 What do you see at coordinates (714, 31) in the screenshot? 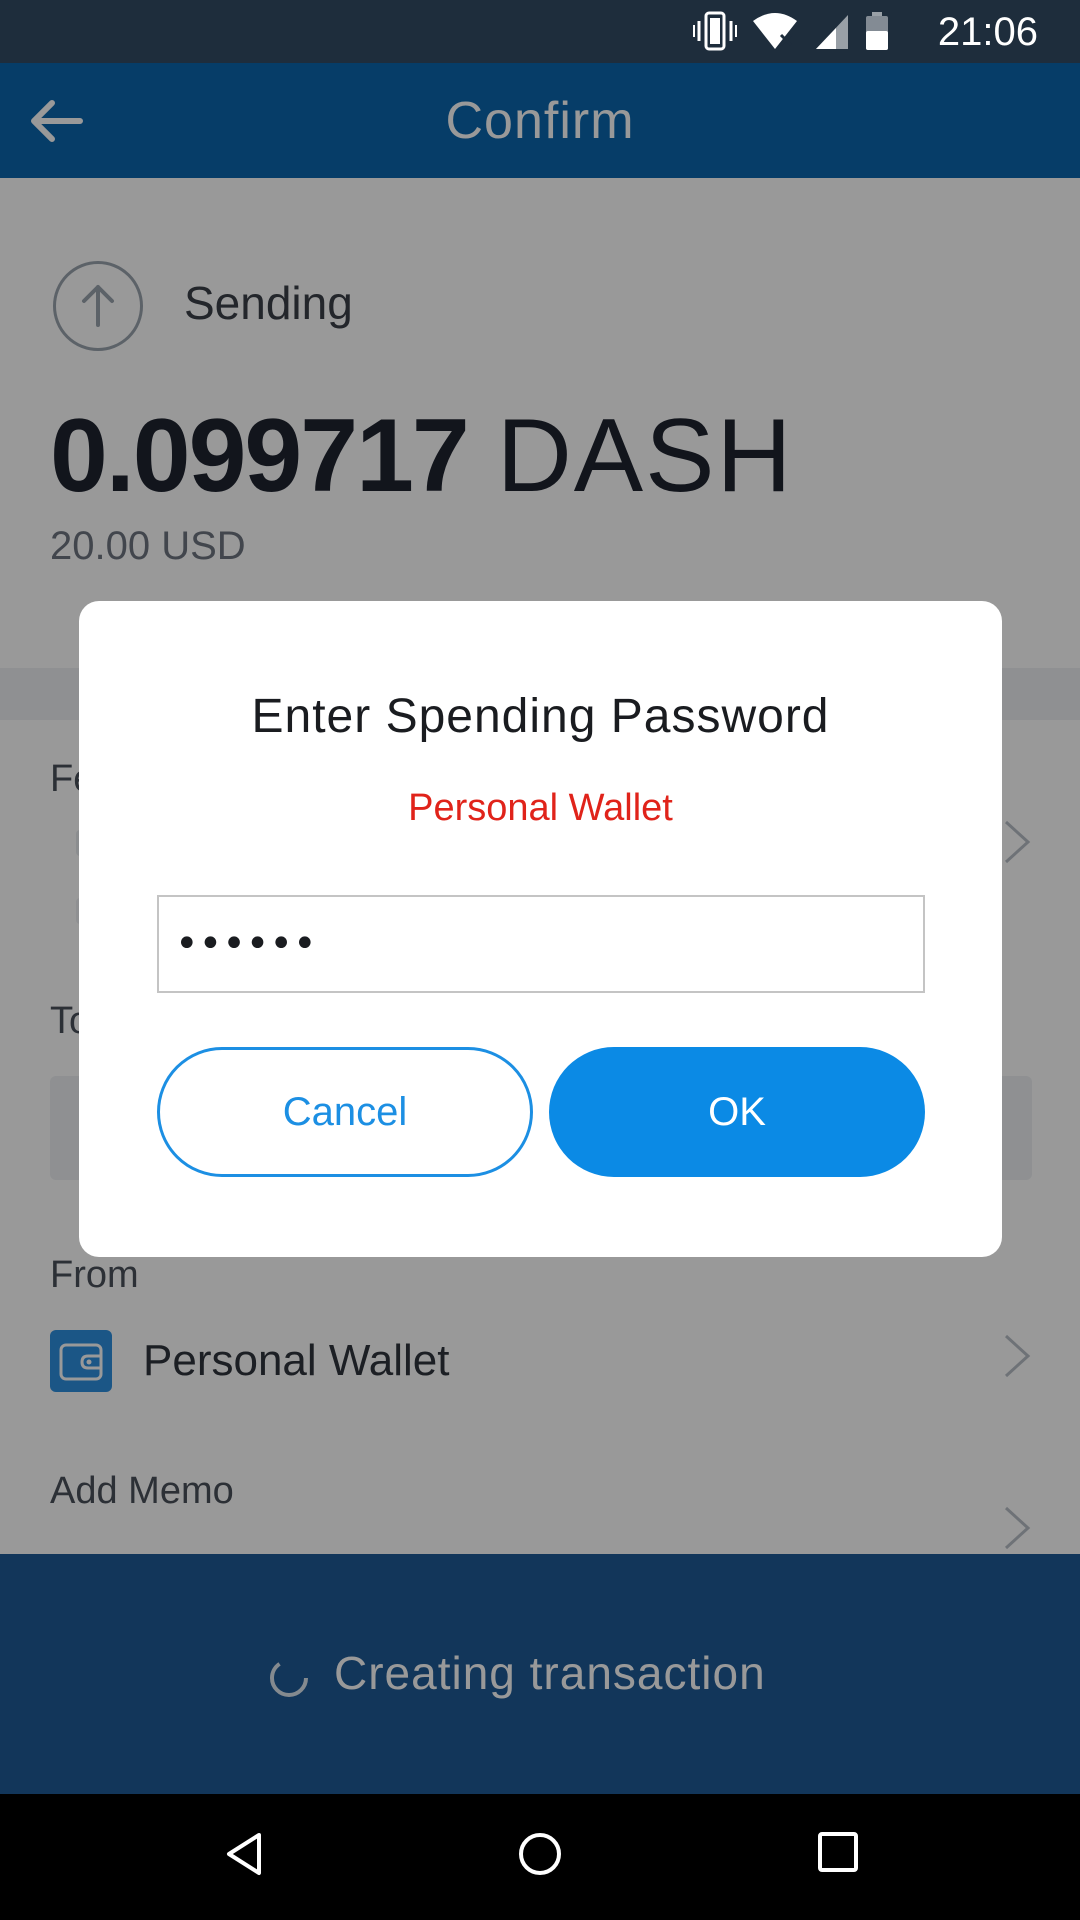
I see `vibrate-icon` at bounding box center [714, 31].